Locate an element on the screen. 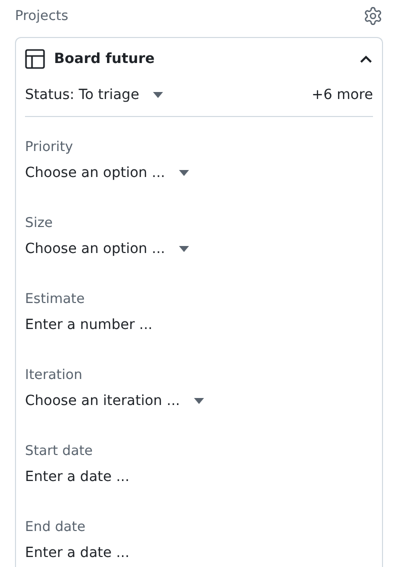 This screenshot has height=567, width=415. more-link: +6 more is located at coordinates (342, 95).